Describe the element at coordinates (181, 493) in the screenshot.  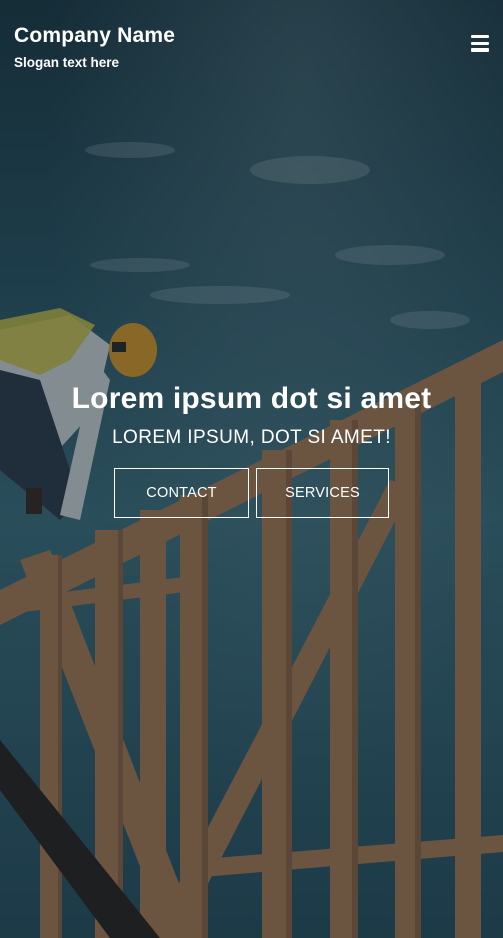
I see `contact-button: CONTACT` at that location.